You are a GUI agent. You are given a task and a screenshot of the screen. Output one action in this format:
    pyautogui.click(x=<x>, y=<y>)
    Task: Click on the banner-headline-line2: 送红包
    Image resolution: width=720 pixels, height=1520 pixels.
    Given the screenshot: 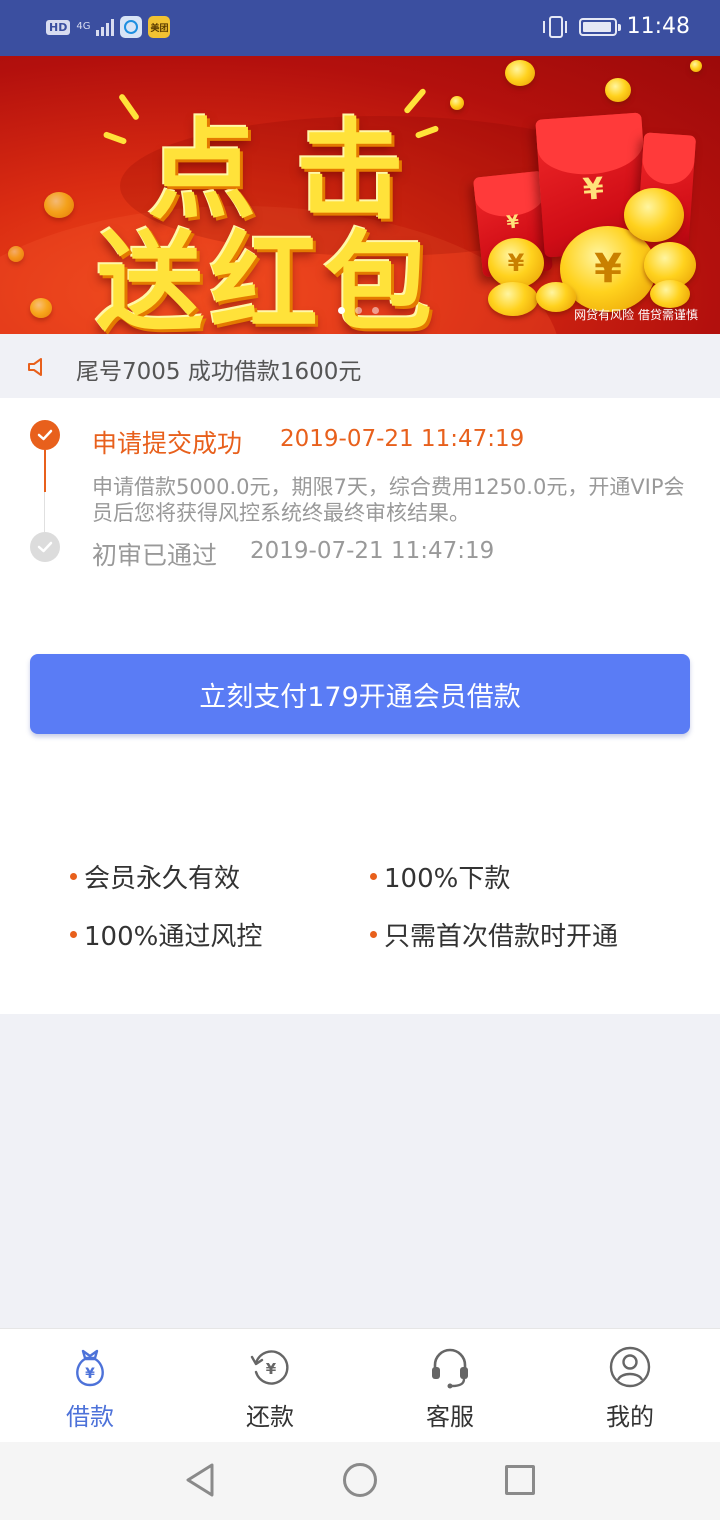 What is the action you would take?
    pyautogui.click(x=267, y=277)
    